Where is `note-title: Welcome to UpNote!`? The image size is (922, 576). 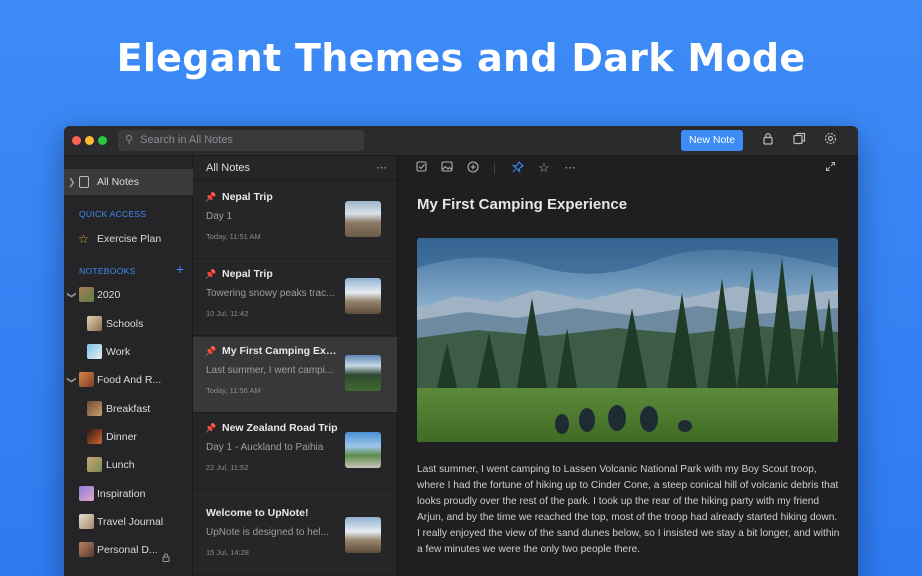
note-title: Welcome to UpNote! is located at coordinates (257, 513).